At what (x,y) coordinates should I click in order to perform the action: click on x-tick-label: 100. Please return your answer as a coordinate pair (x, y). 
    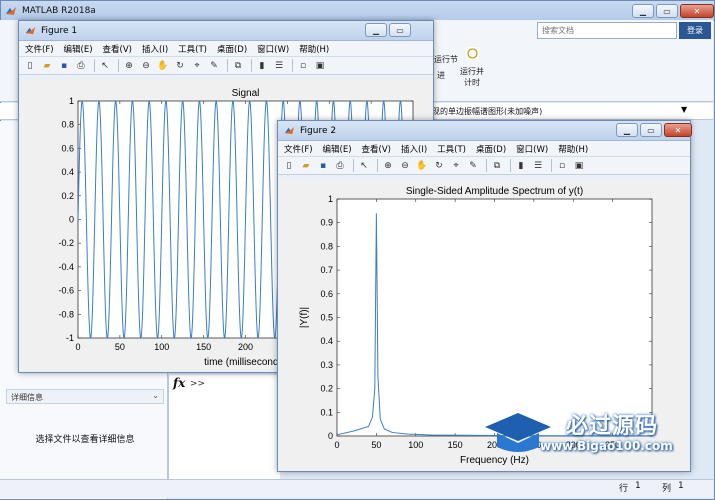
    Looking at the image, I should click on (415, 445).